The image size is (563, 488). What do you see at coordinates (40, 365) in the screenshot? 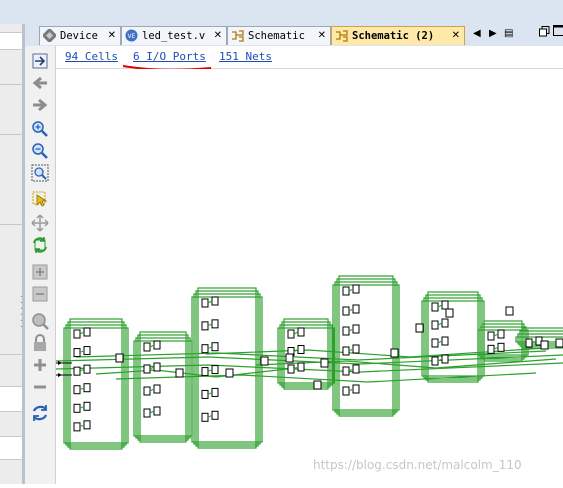
I see `add-icon` at bounding box center [40, 365].